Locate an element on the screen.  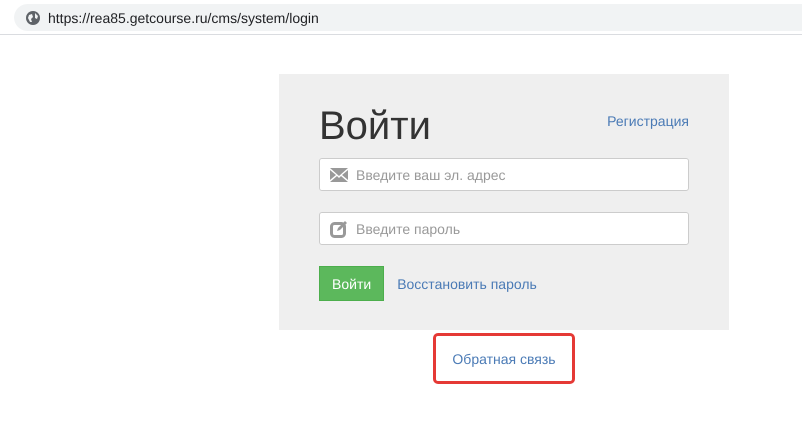
register-link: Регистрация is located at coordinates (648, 121).